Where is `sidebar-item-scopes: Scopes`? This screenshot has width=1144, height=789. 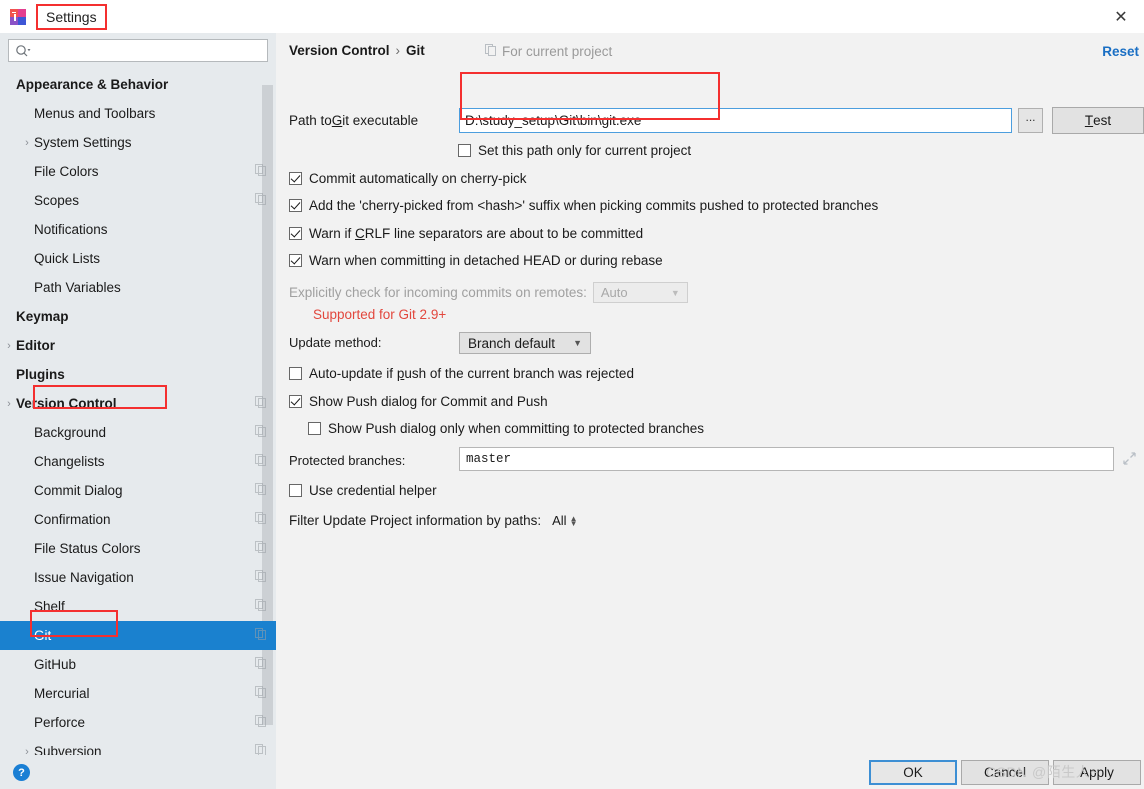
sidebar-item-scopes: Scopes is located at coordinates (138, 200).